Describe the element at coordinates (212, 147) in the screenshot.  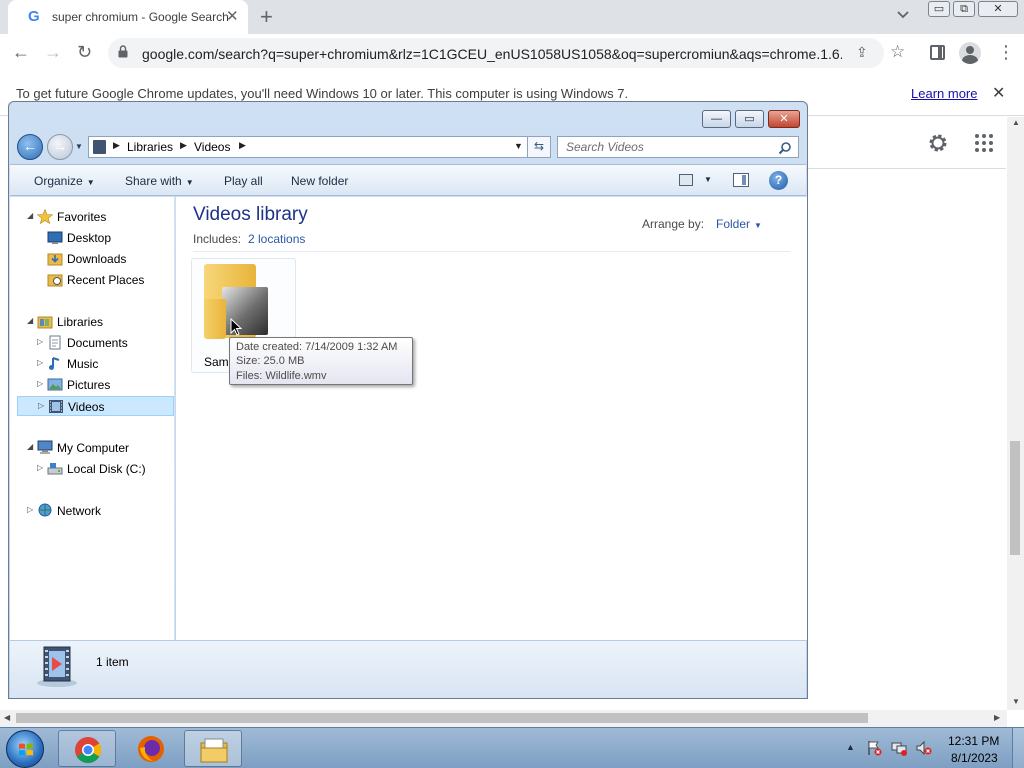
I see `breadcrumb-videos: Videos` at that location.